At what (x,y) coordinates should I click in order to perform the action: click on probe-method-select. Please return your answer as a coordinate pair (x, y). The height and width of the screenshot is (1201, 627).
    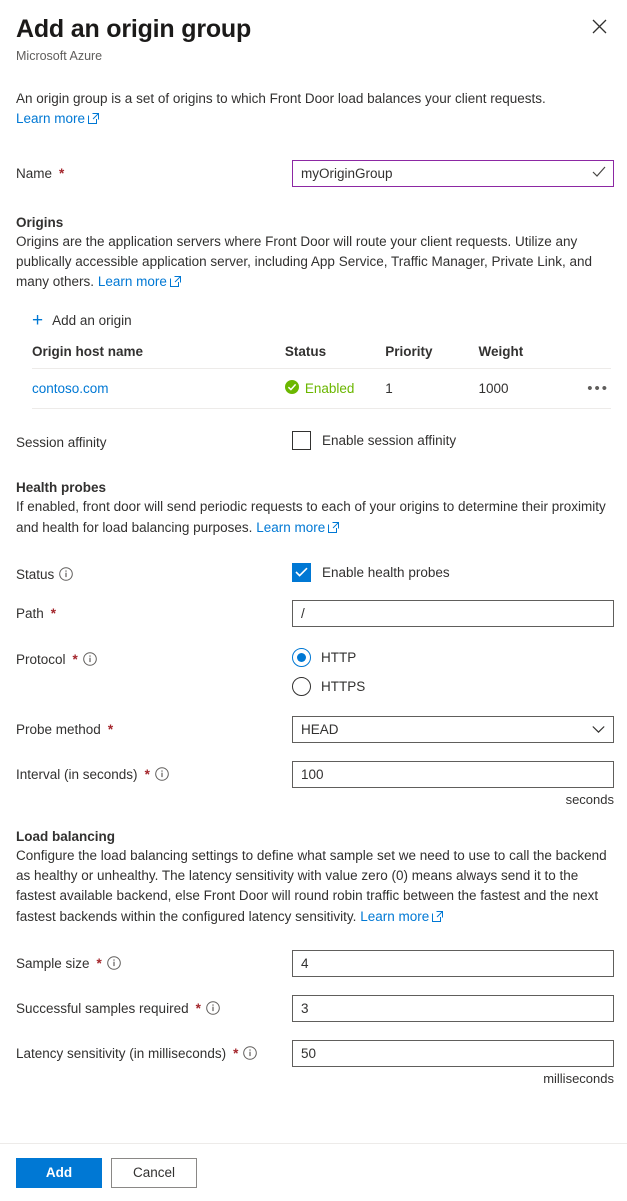
    Looking at the image, I should click on (453, 729).